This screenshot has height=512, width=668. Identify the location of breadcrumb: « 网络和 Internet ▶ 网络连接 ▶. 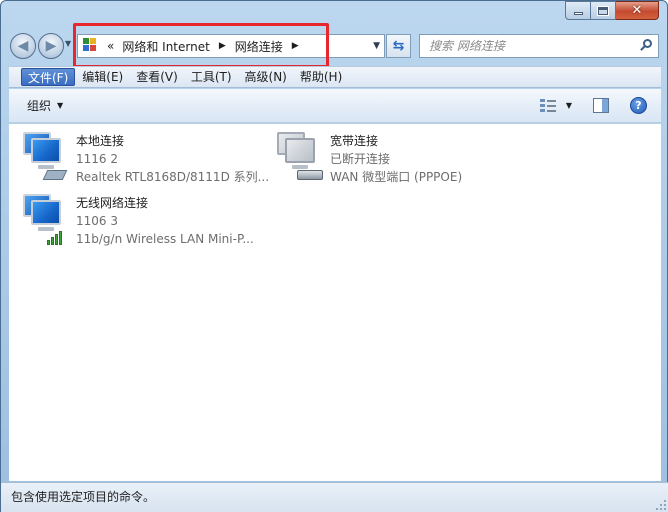
(207, 46).